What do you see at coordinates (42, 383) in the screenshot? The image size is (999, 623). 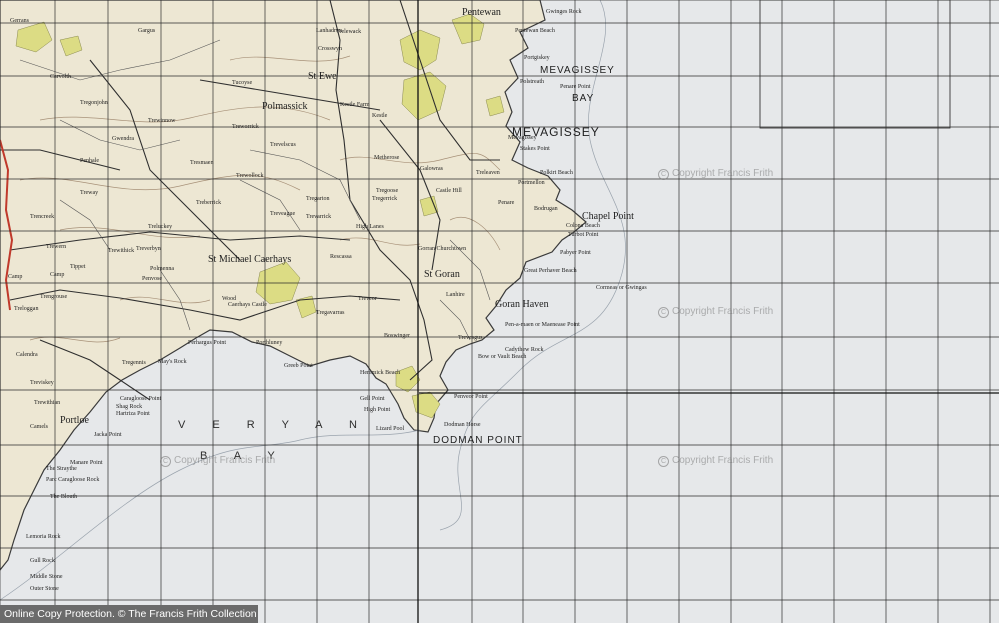 I see `place-label: Treviskey` at bounding box center [42, 383].